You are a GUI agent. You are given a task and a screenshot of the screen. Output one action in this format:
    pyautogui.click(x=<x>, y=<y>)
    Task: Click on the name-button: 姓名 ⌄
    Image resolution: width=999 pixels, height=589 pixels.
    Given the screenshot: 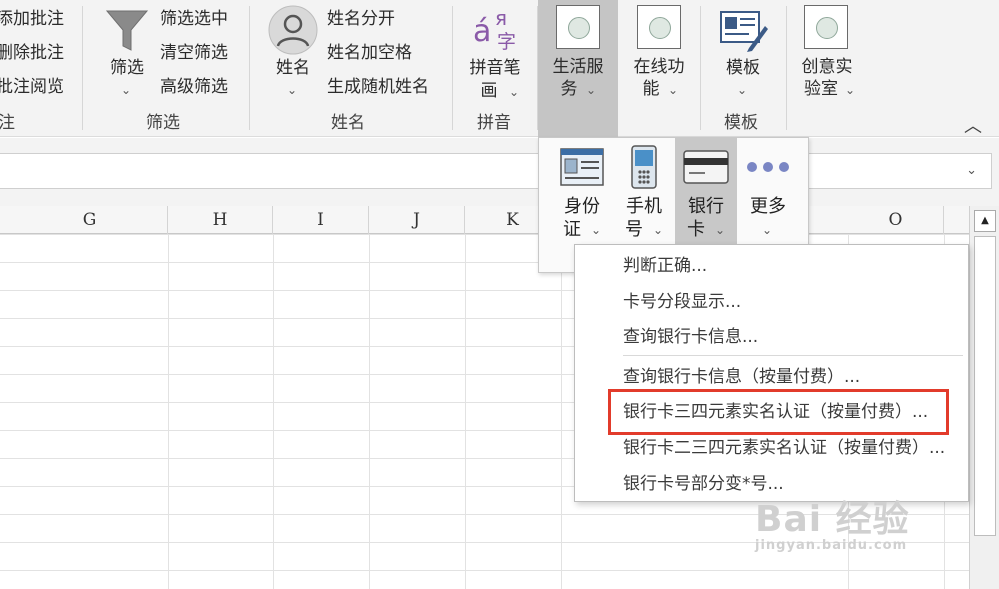 What is the action you would take?
    pyautogui.click(x=293, y=54)
    